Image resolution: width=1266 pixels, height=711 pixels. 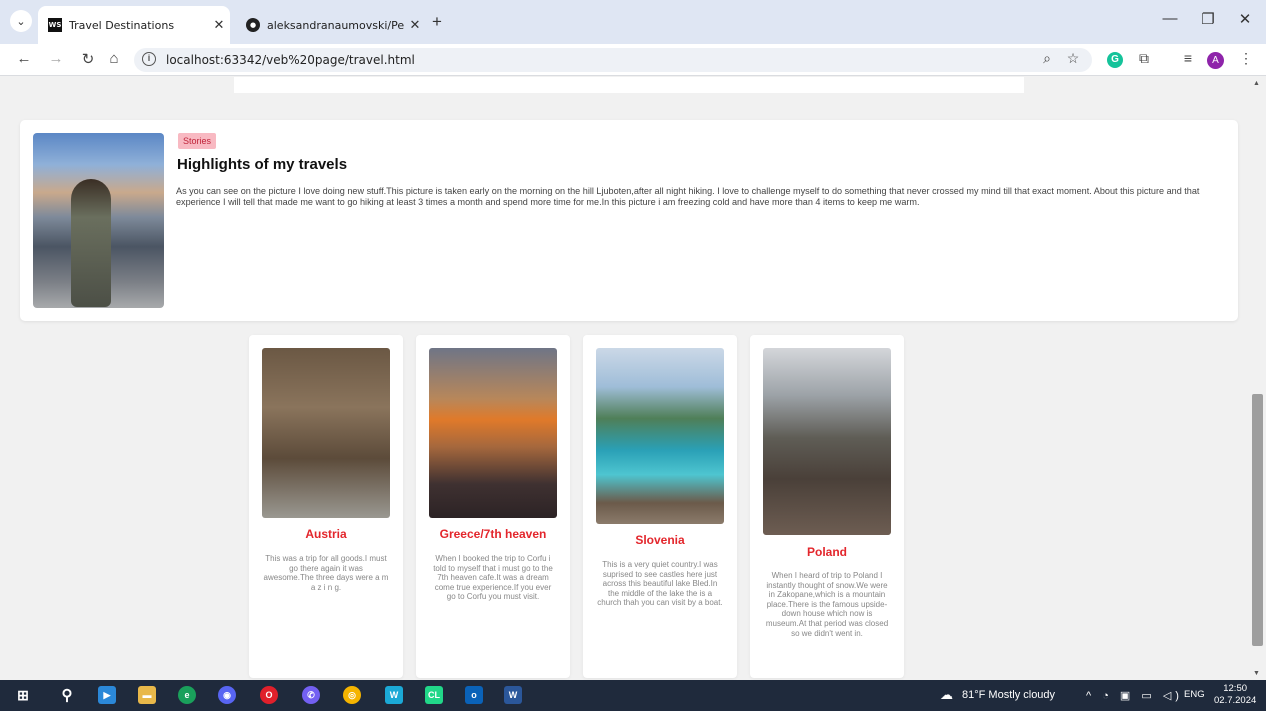 I want to click on story-heading: Highlights of my travels, so click(x=262, y=164).